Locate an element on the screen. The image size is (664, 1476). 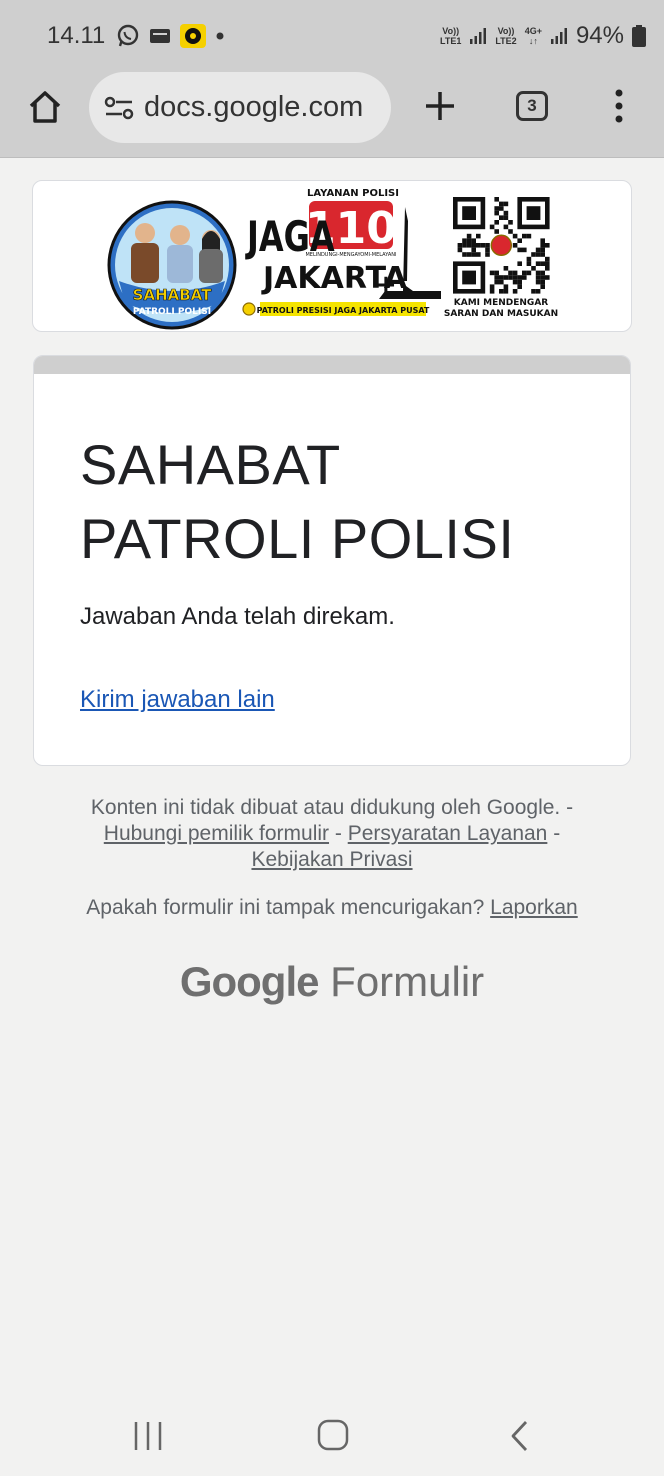
privacy-link: Kebijakan Privasi is located at coordinates (331, 859).